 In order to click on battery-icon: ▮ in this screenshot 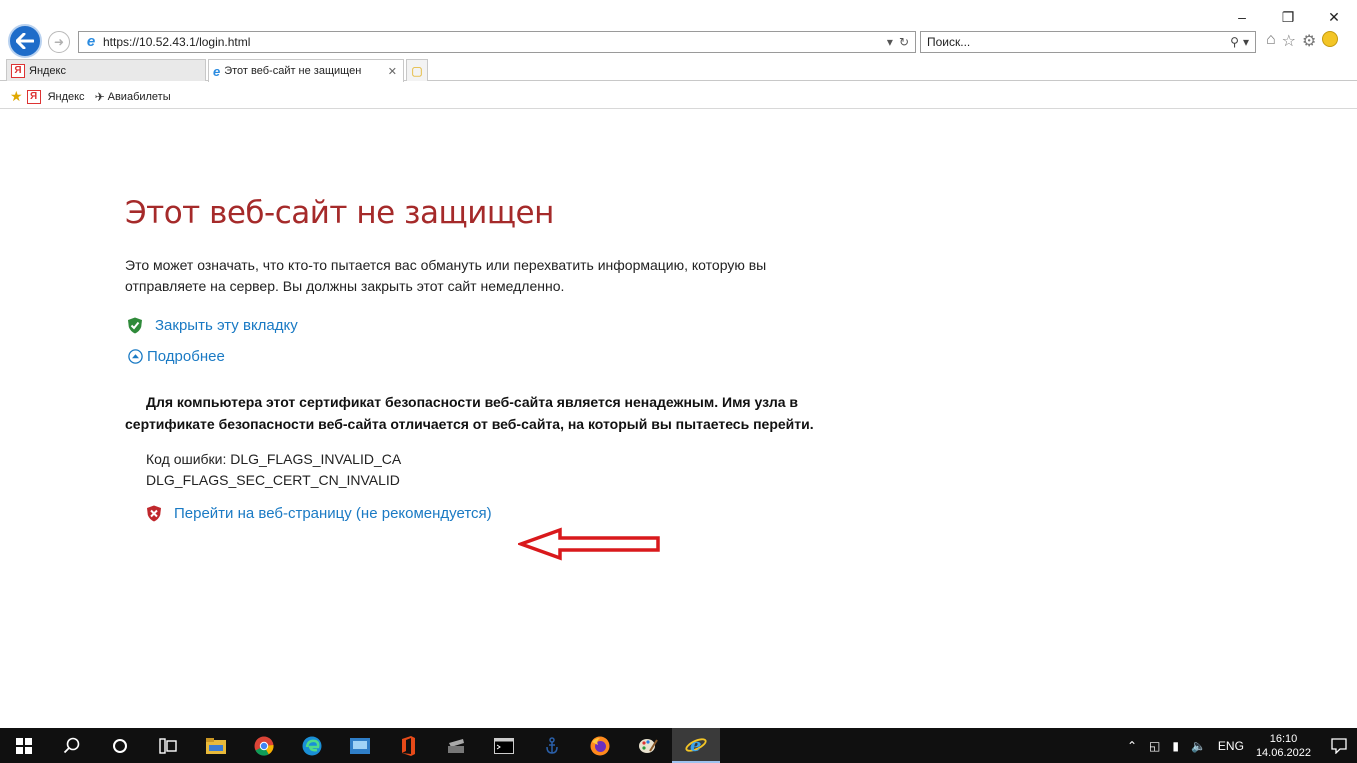, I will do `click(1175, 746)`.